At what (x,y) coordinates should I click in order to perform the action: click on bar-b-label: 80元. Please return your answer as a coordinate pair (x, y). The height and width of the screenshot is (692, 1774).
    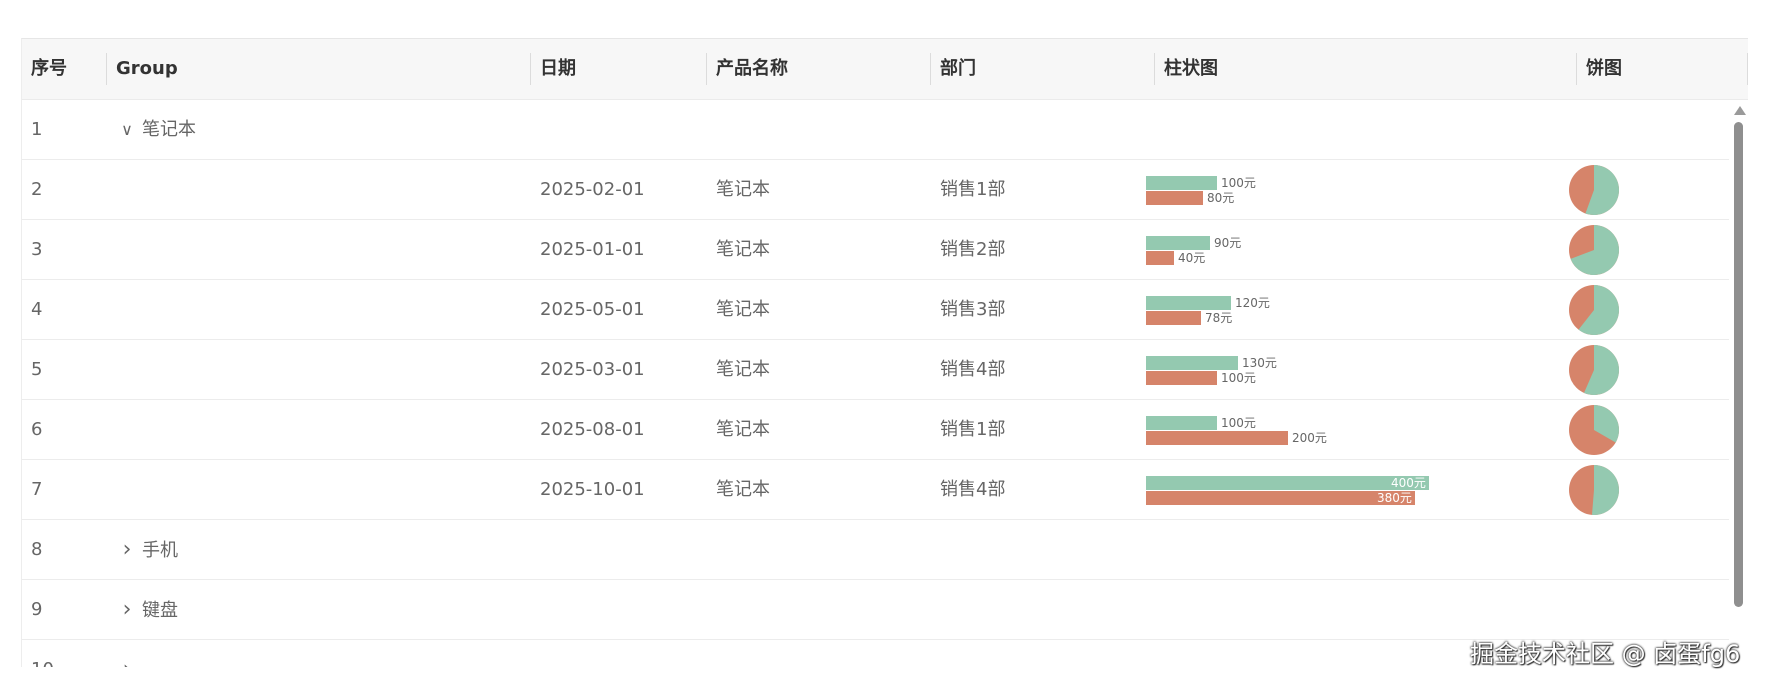
    Looking at the image, I should click on (1221, 198).